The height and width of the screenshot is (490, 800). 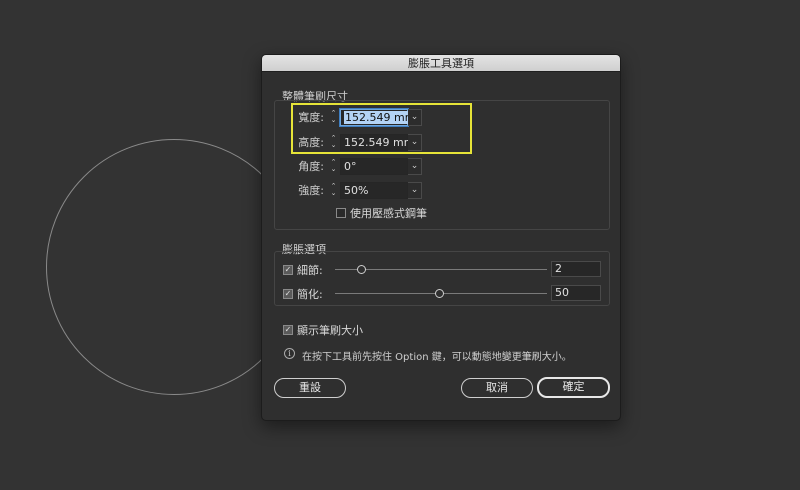 What do you see at coordinates (439, 293) in the screenshot?
I see `simplify-slider-handle` at bounding box center [439, 293].